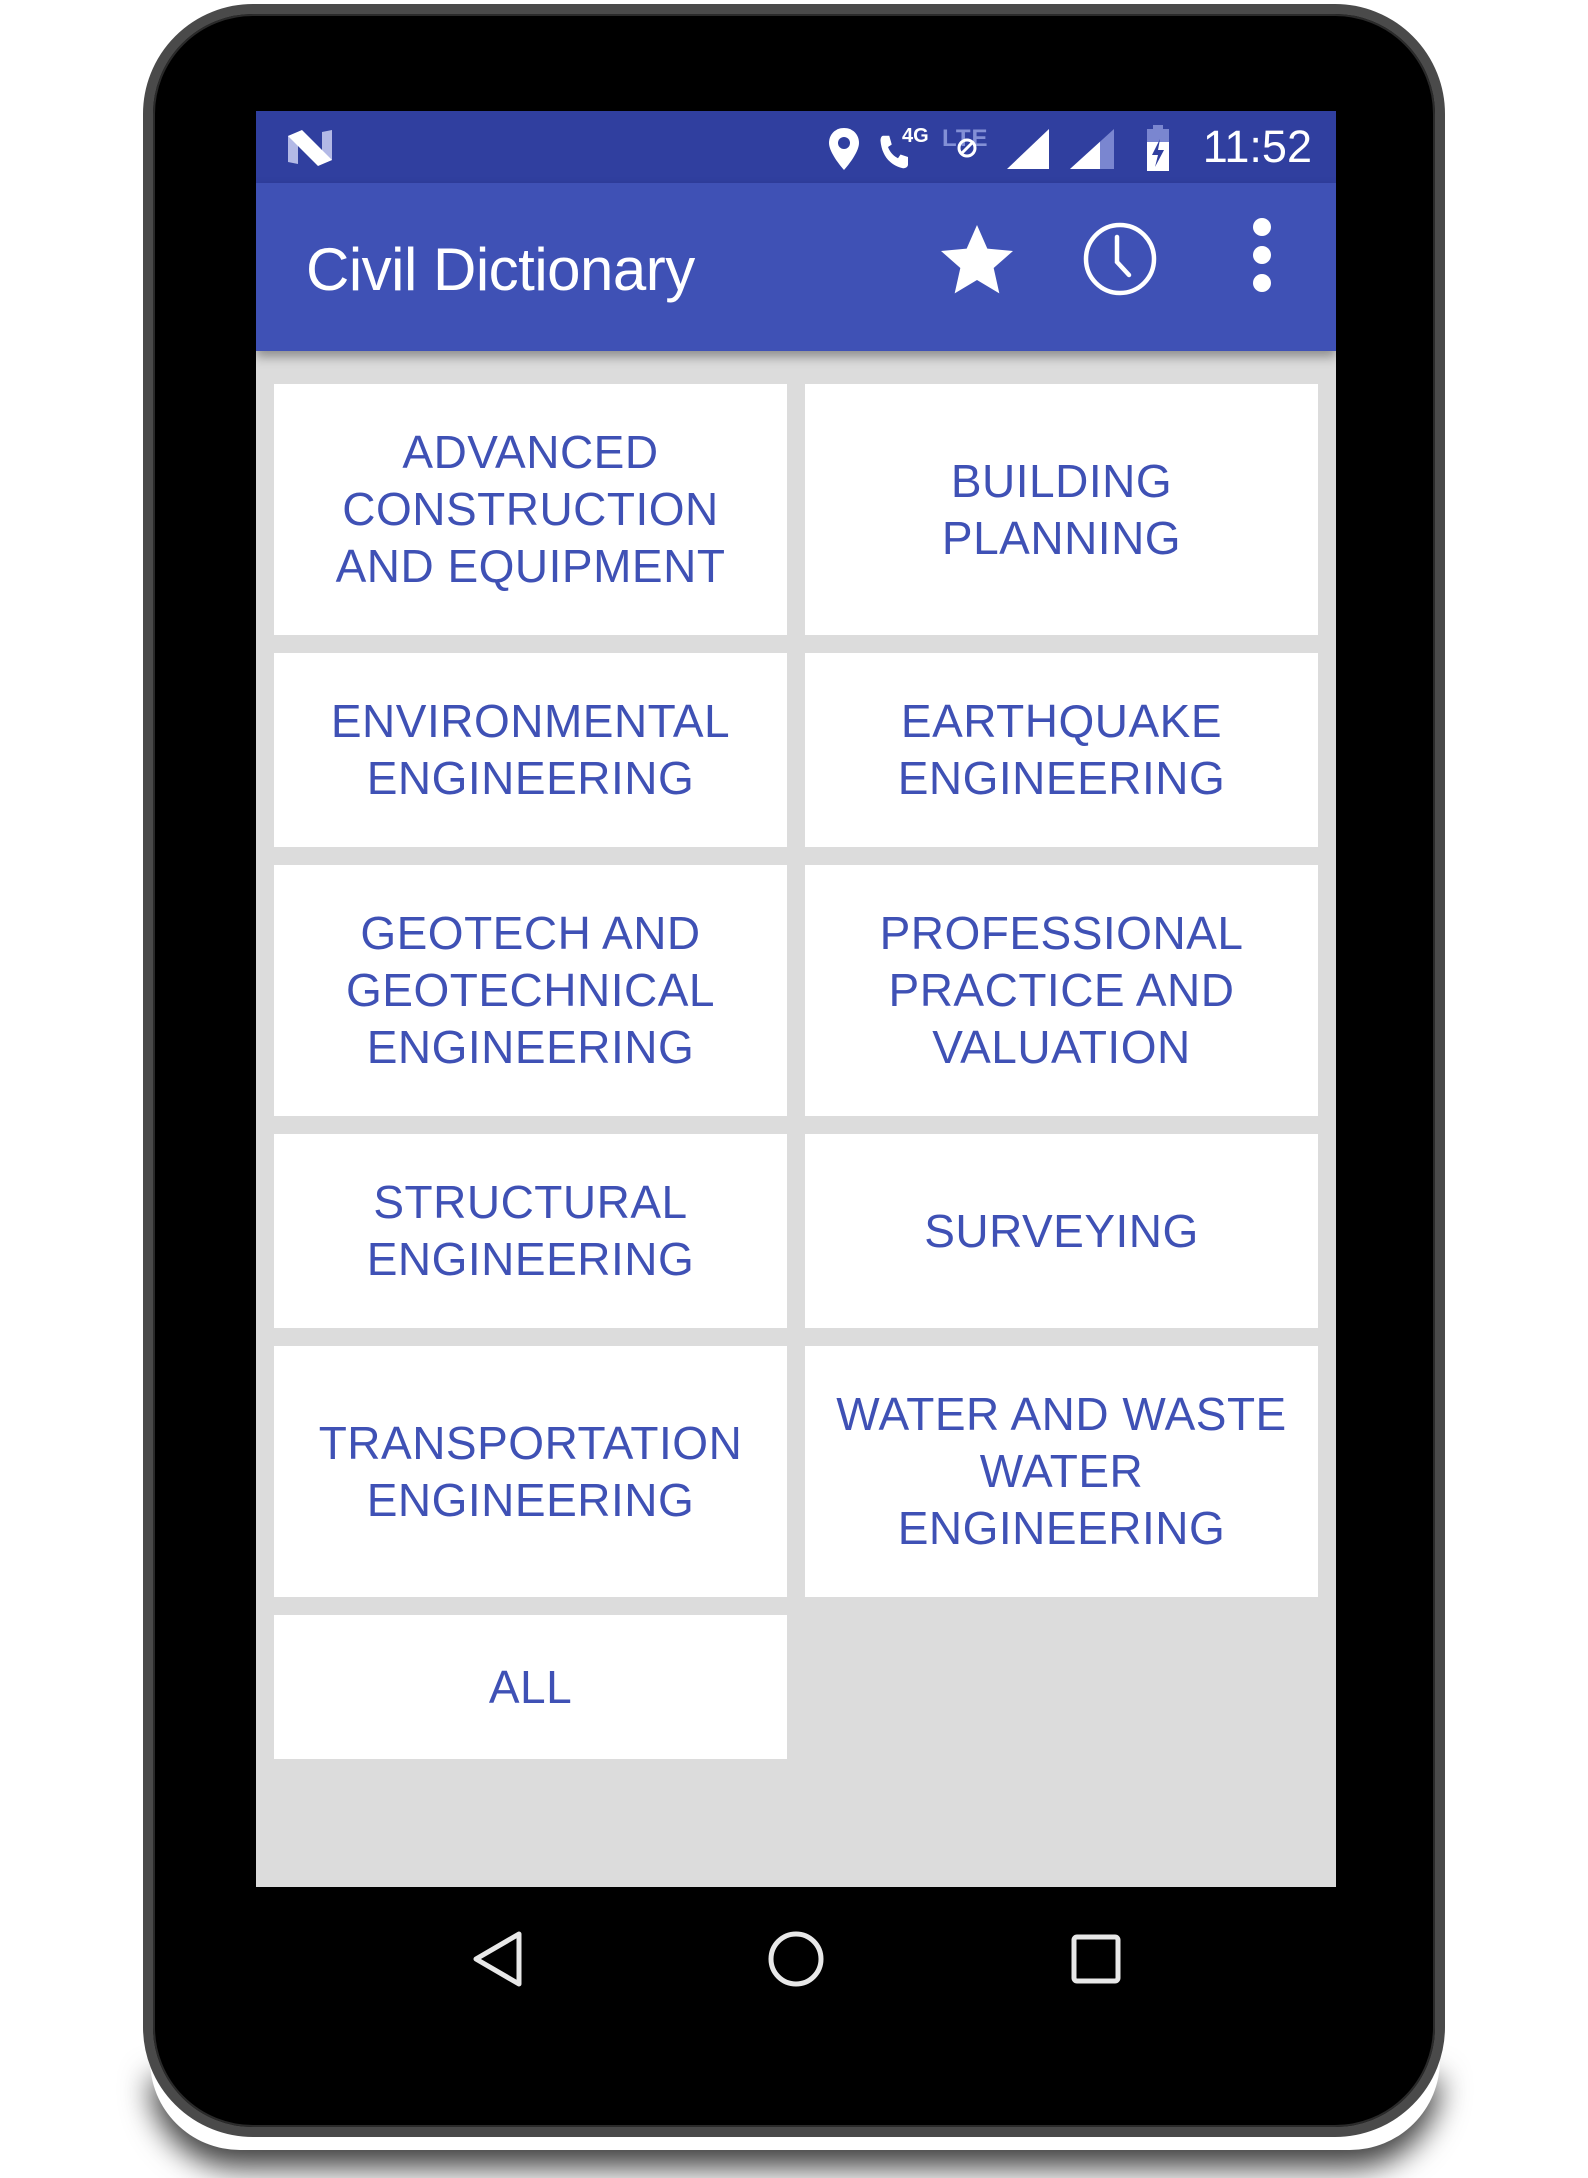 The width and height of the screenshot is (1588, 2178). I want to click on category-label: PROFESSIONAL PRACTICE AND VALUATION, so click(1061, 990).